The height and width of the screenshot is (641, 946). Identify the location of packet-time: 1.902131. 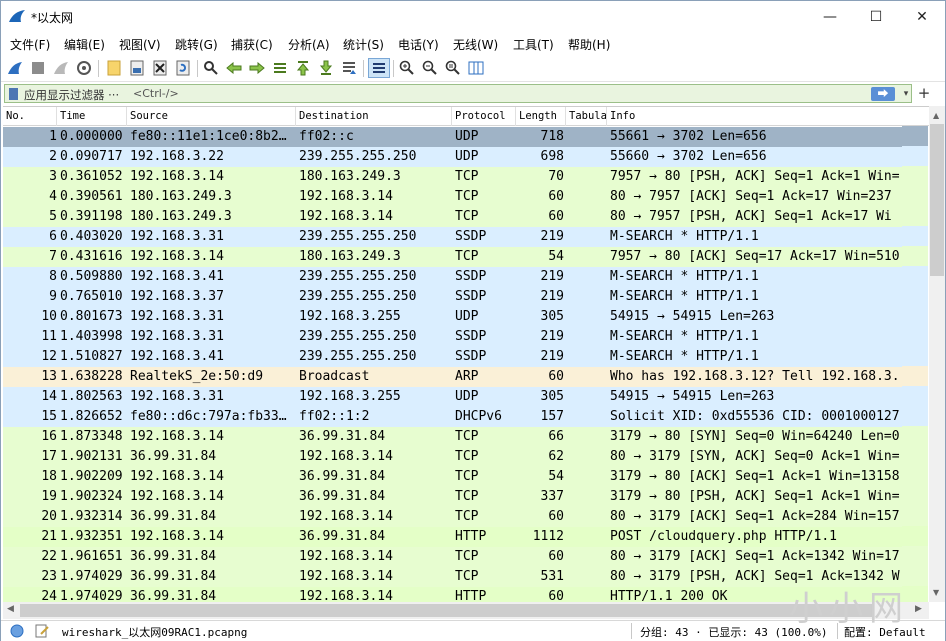
(91, 456).